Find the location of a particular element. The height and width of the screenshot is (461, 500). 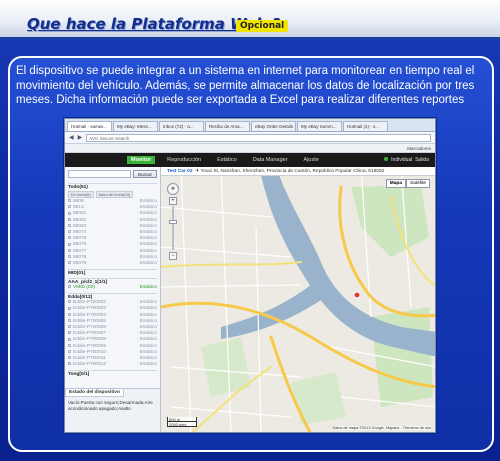

zoom-out-icon: − is located at coordinates (173, 256).